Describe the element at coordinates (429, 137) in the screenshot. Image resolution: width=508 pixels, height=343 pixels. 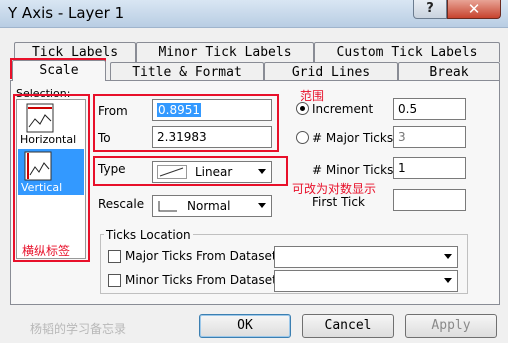
I see `major-ticks-input: 3` at that location.